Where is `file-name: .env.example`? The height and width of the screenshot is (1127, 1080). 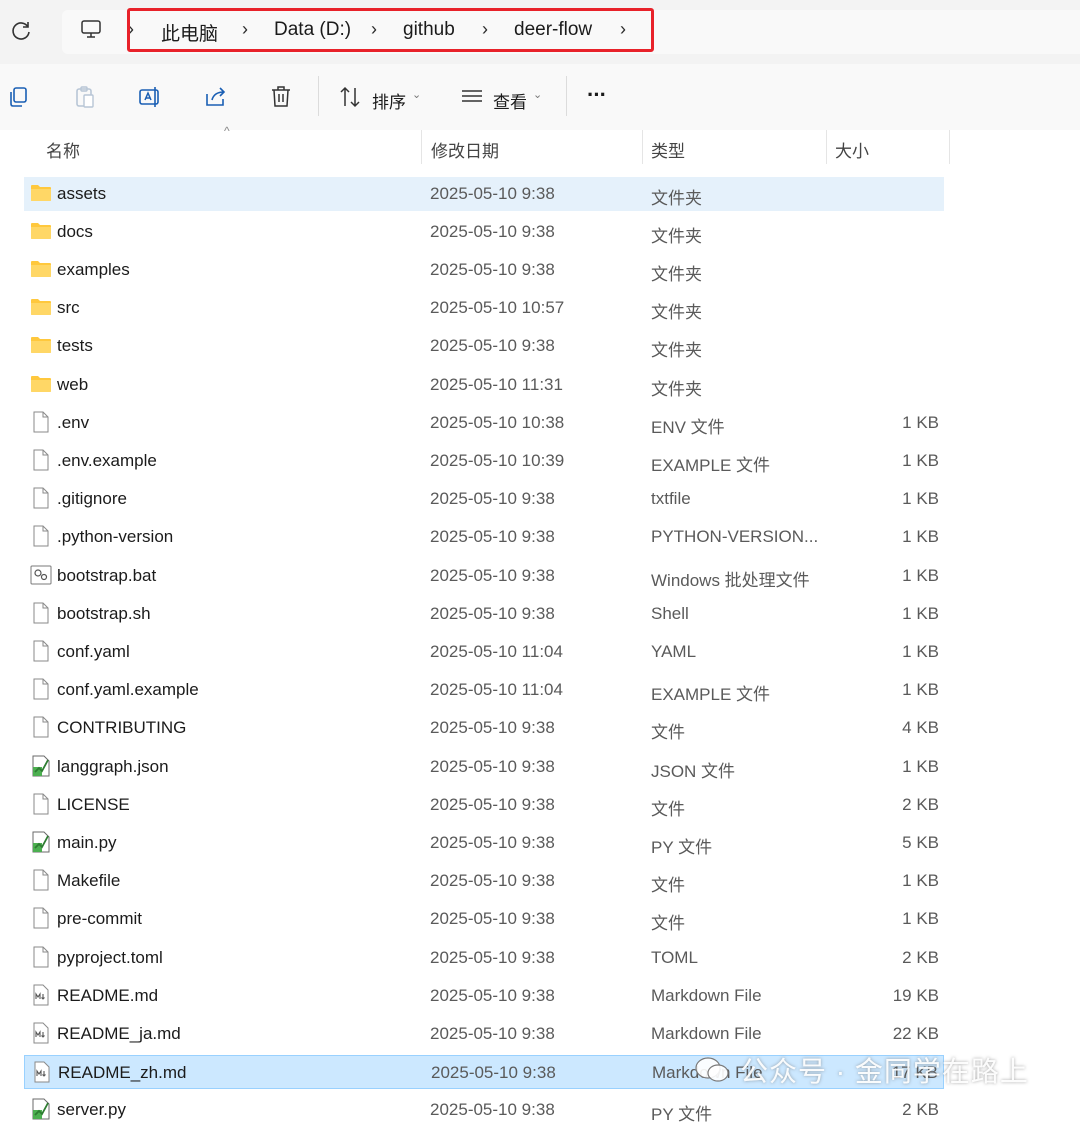
file-name: .env.example is located at coordinates (107, 460).